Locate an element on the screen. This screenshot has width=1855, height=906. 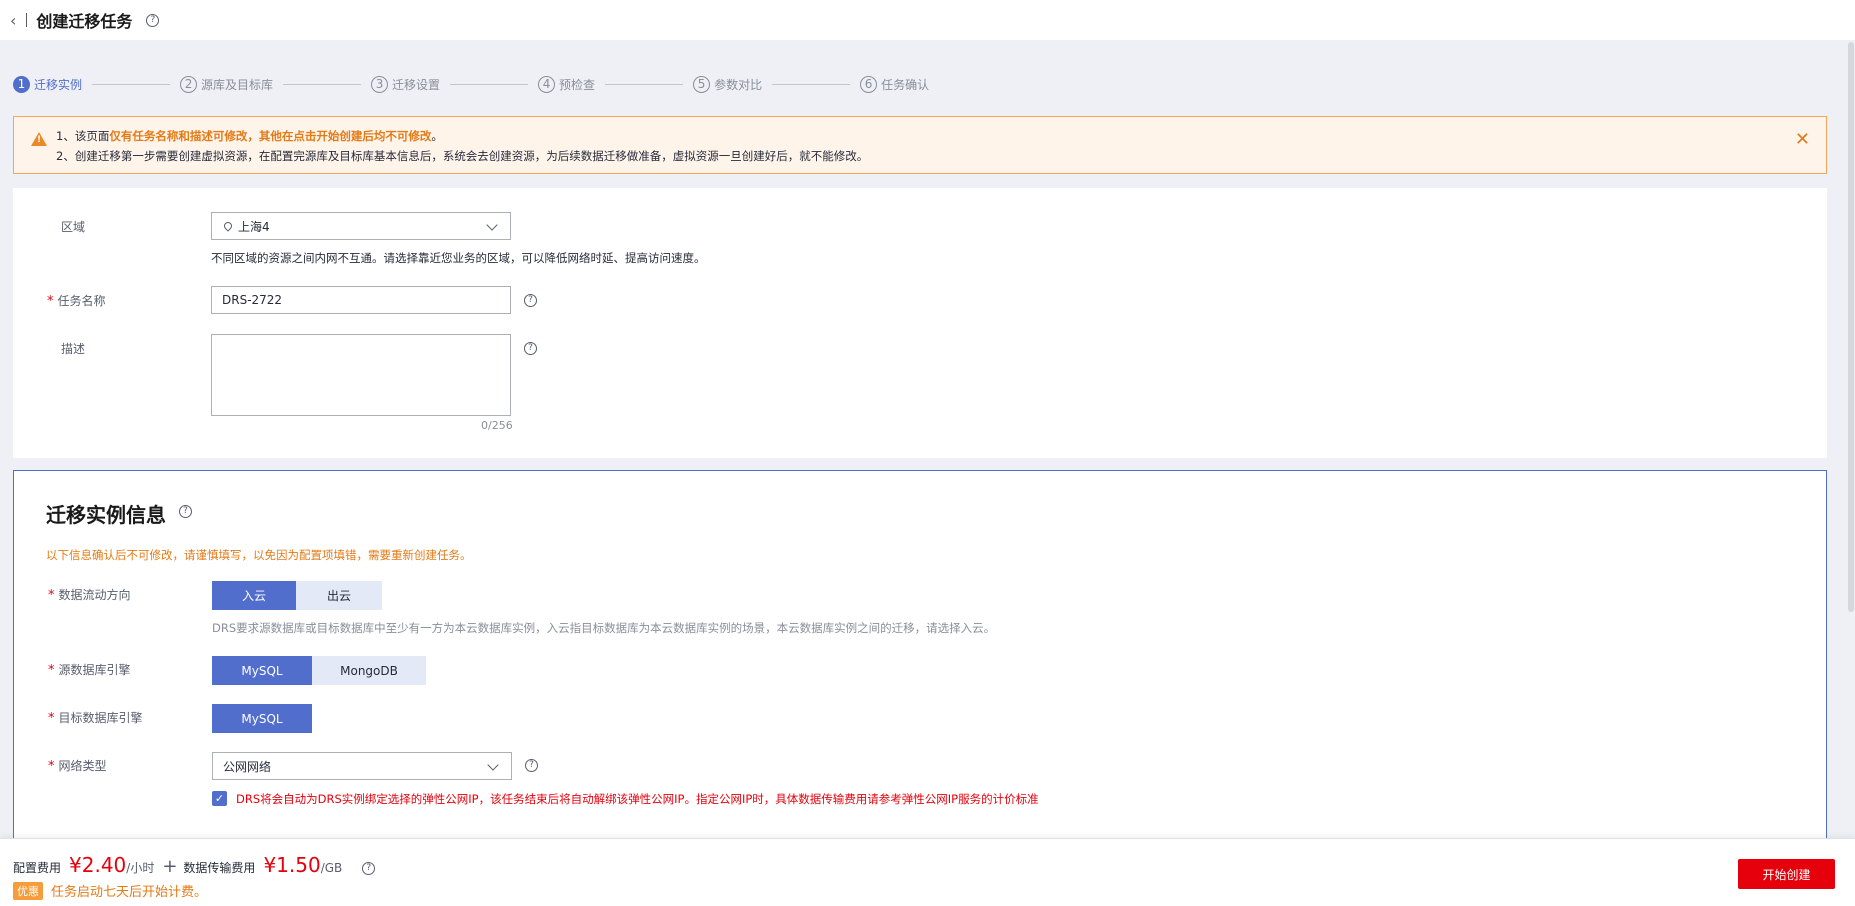
start-create-button: 开始创建 is located at coordinates (1786, 874).